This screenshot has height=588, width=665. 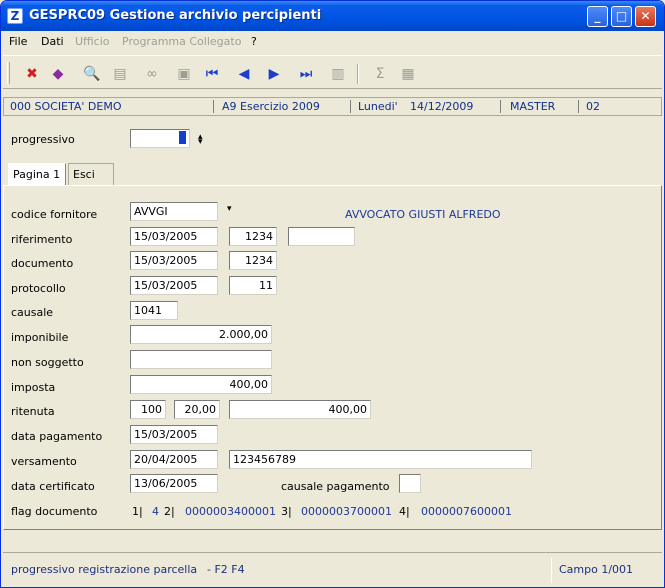 What do you see at coordinates (253, 285) in the screenshot?
I see `protocollo-number-input: 11` at bounding box center [253, 285].